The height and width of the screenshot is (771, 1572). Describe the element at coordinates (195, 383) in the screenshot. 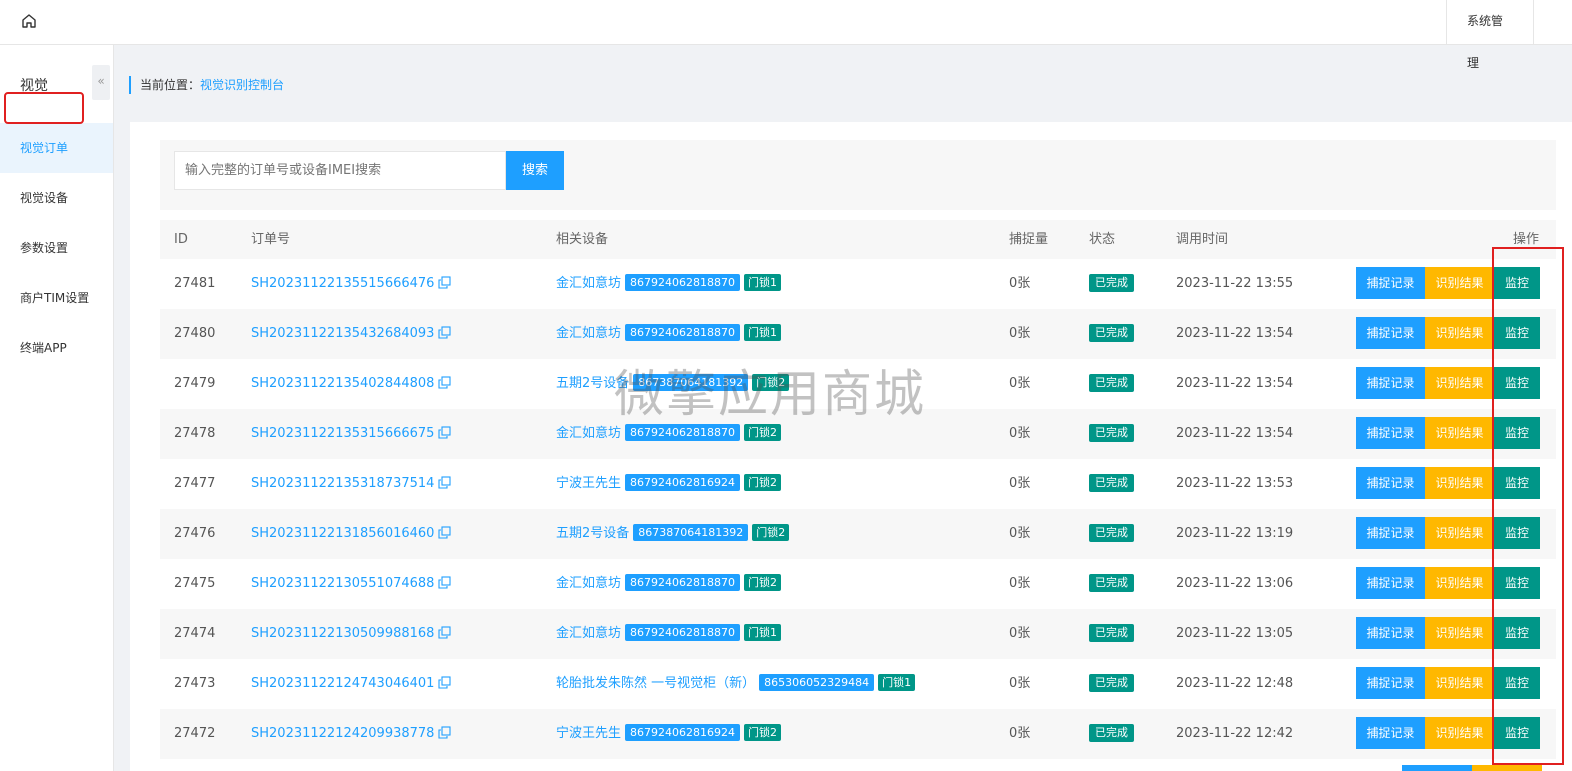

I see `cell-id: 27479` at that location.